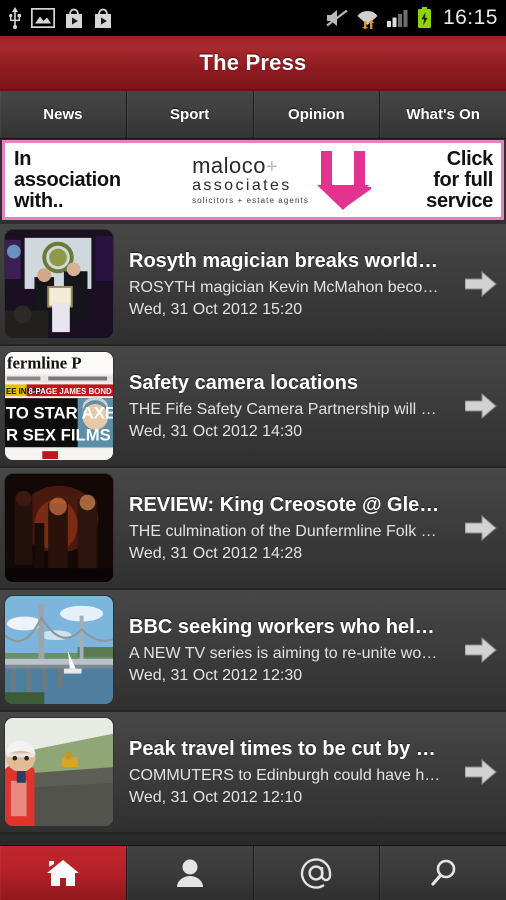 The height and width of the screenshot is (900, 506). I want to click on ad-brand-name: maloco+, so click(250, 165).